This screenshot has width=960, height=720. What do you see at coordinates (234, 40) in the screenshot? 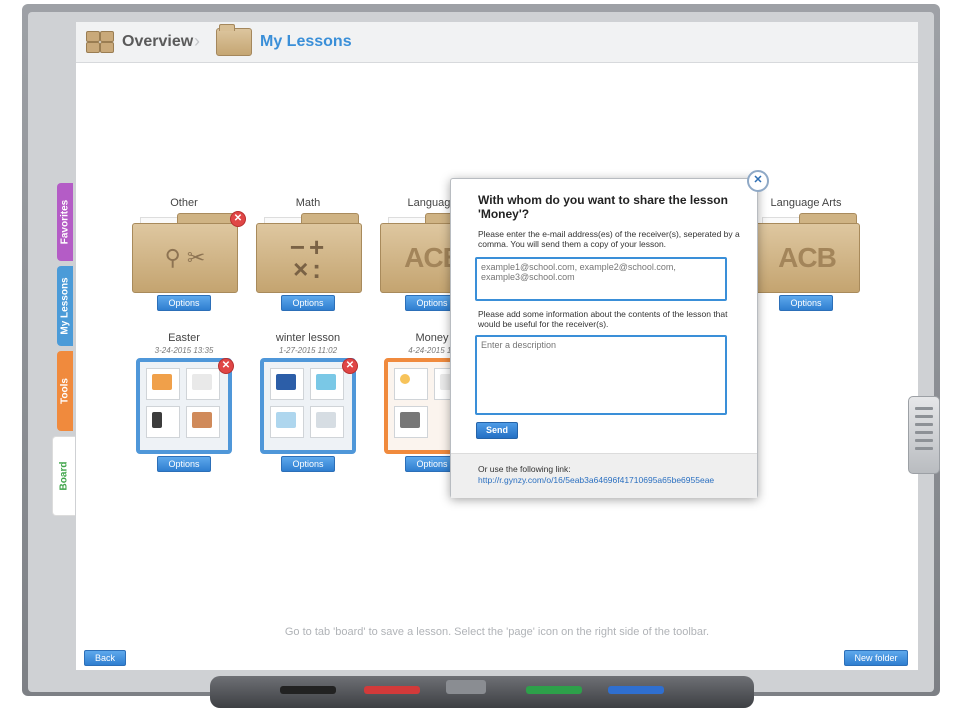
I see `folder-icon` at bounding box center [234, 40].